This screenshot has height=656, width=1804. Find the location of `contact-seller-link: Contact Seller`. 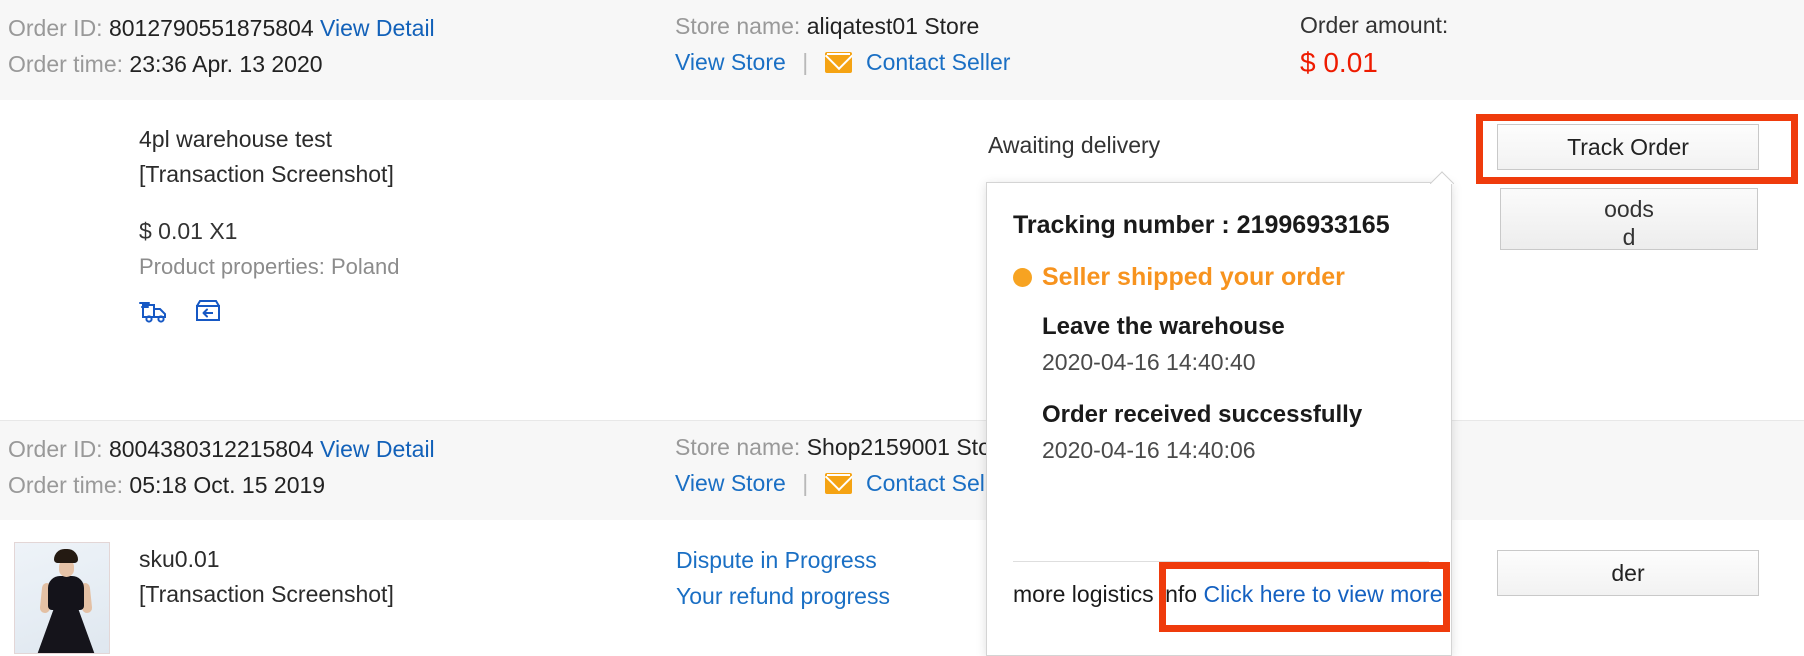

contact-seller-link: Contact Seller is located at coordinates (938, 62).